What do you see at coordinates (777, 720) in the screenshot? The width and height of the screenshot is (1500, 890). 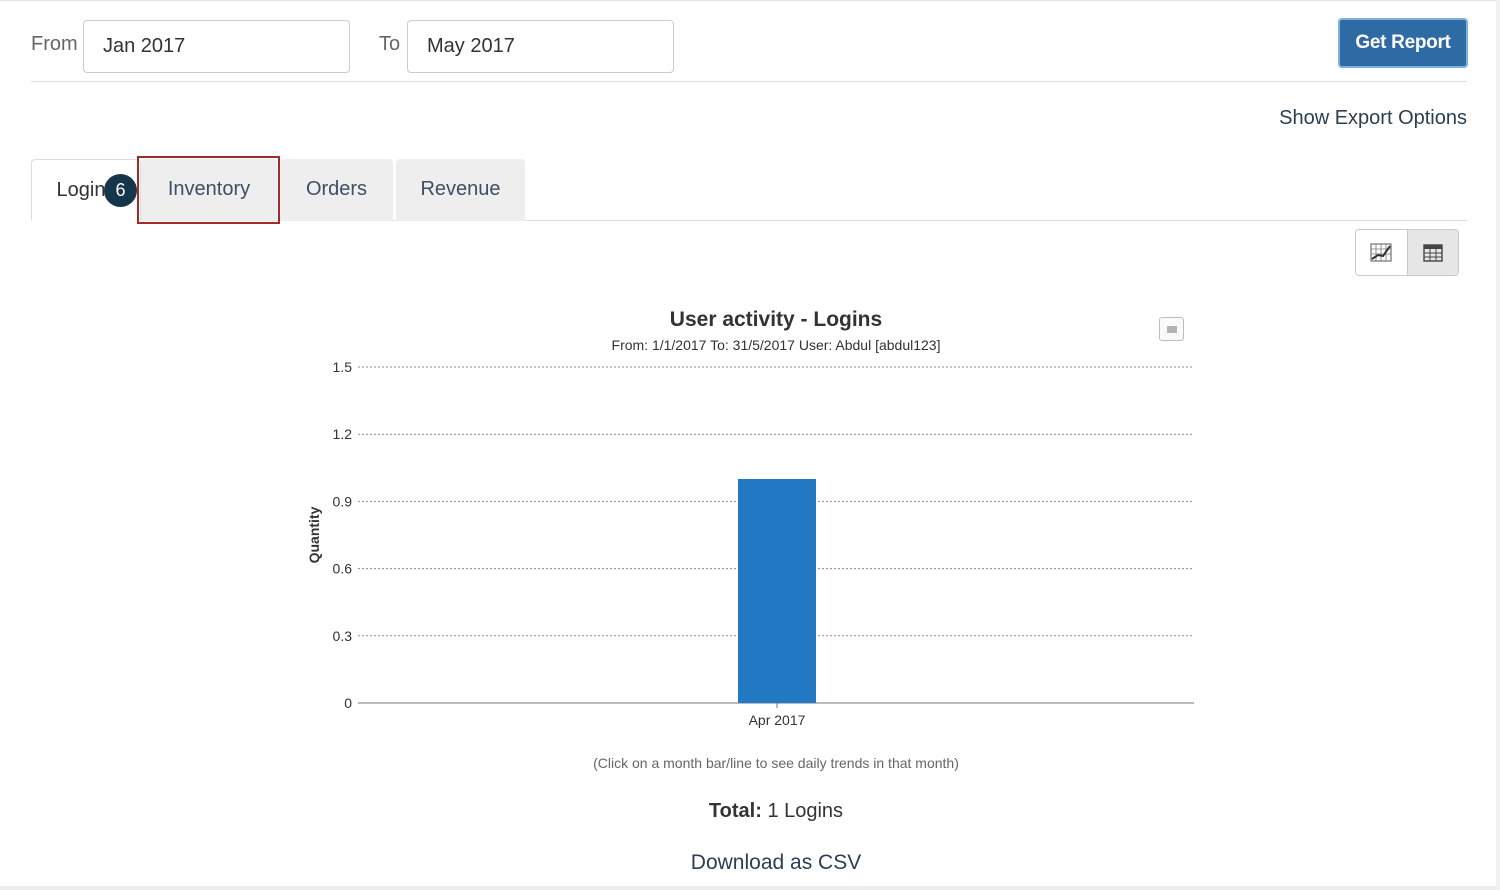 I see `x-tick-label: Apr 2017` at bounding box center [777, 720].